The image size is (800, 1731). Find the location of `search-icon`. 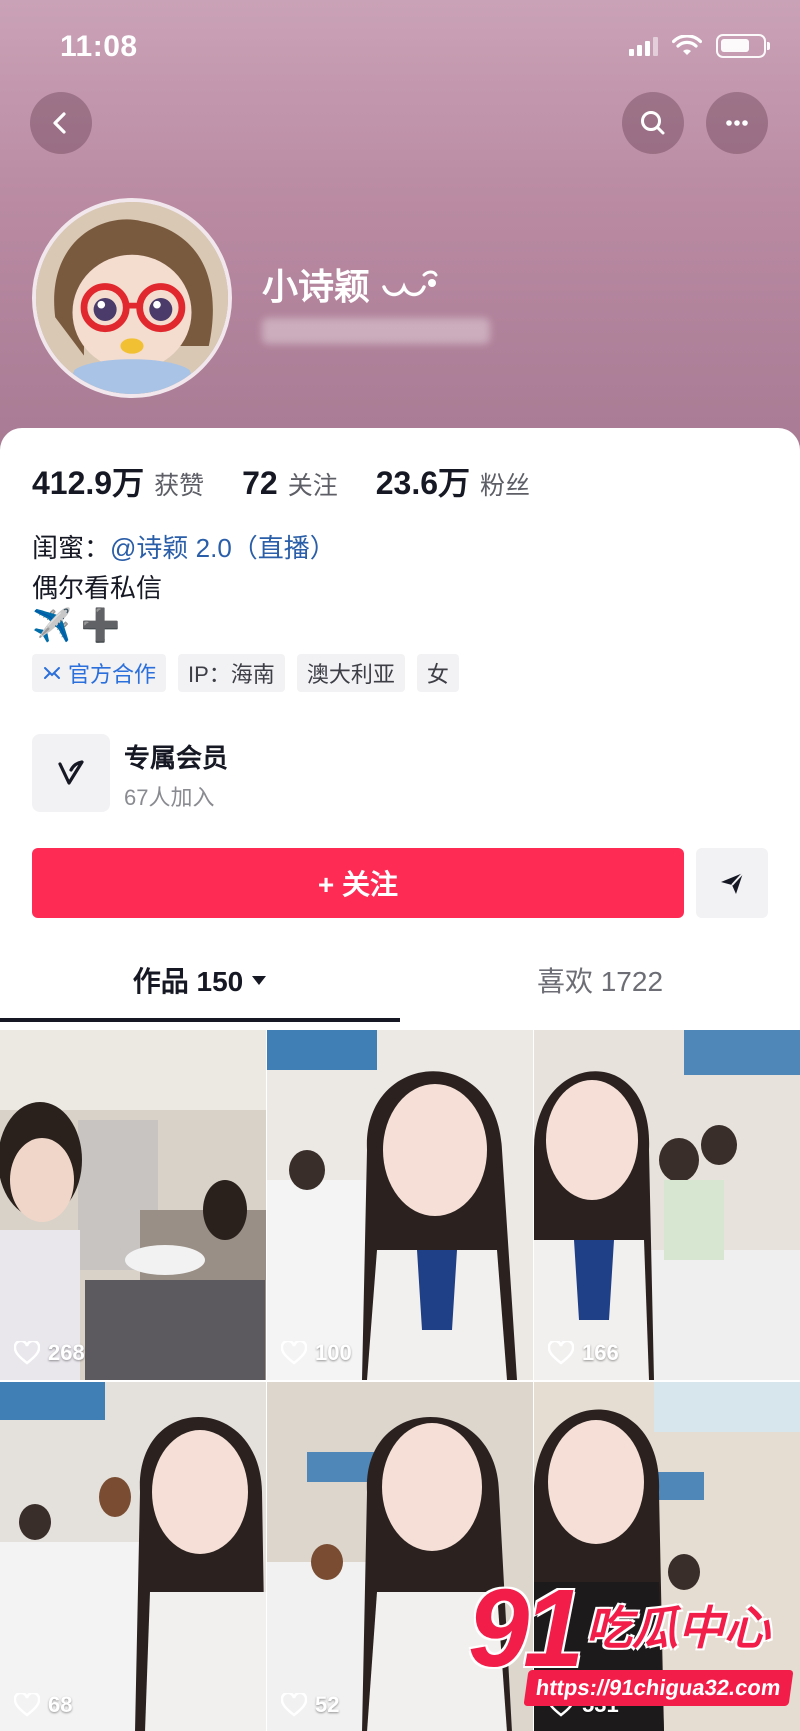

search-icon is located at coordinates (653, 123).